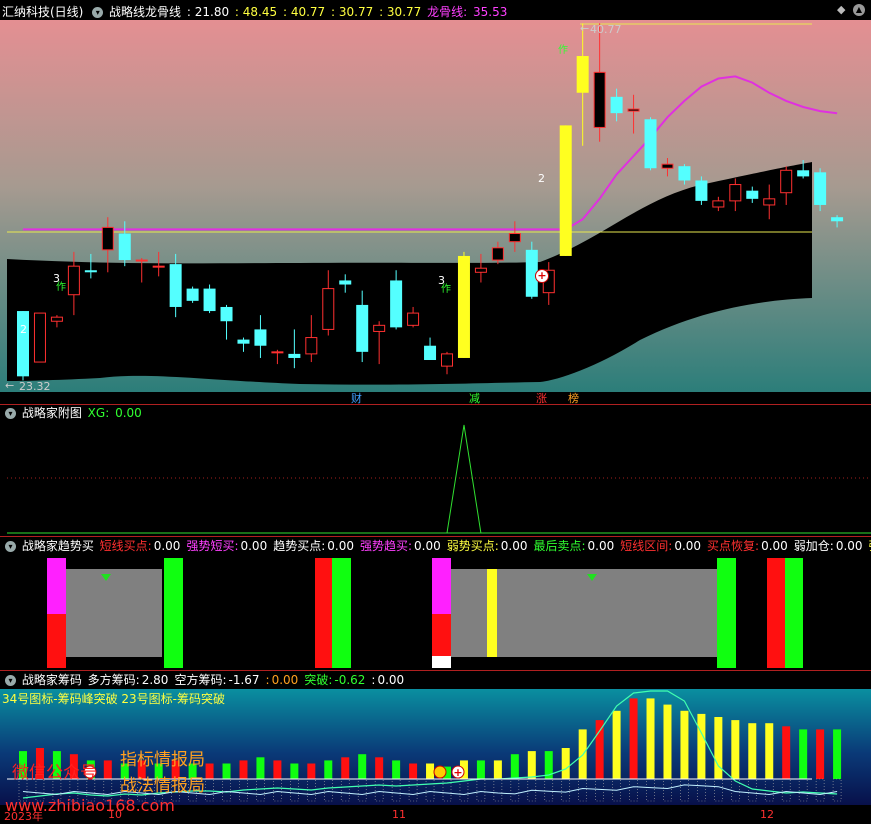  I want to click on stock-title: 汇纳科技(日线), so click(43, 12).